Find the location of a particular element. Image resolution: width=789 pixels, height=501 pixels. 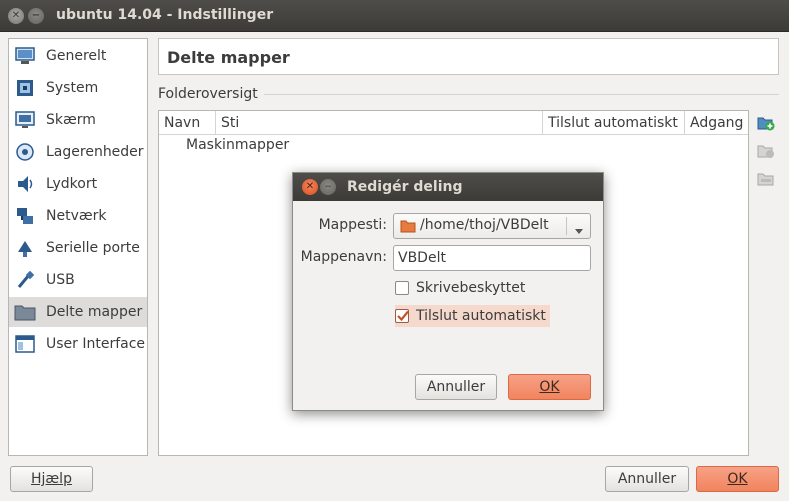

dialog-ok-button: OK is located at coordinates (549, 387).